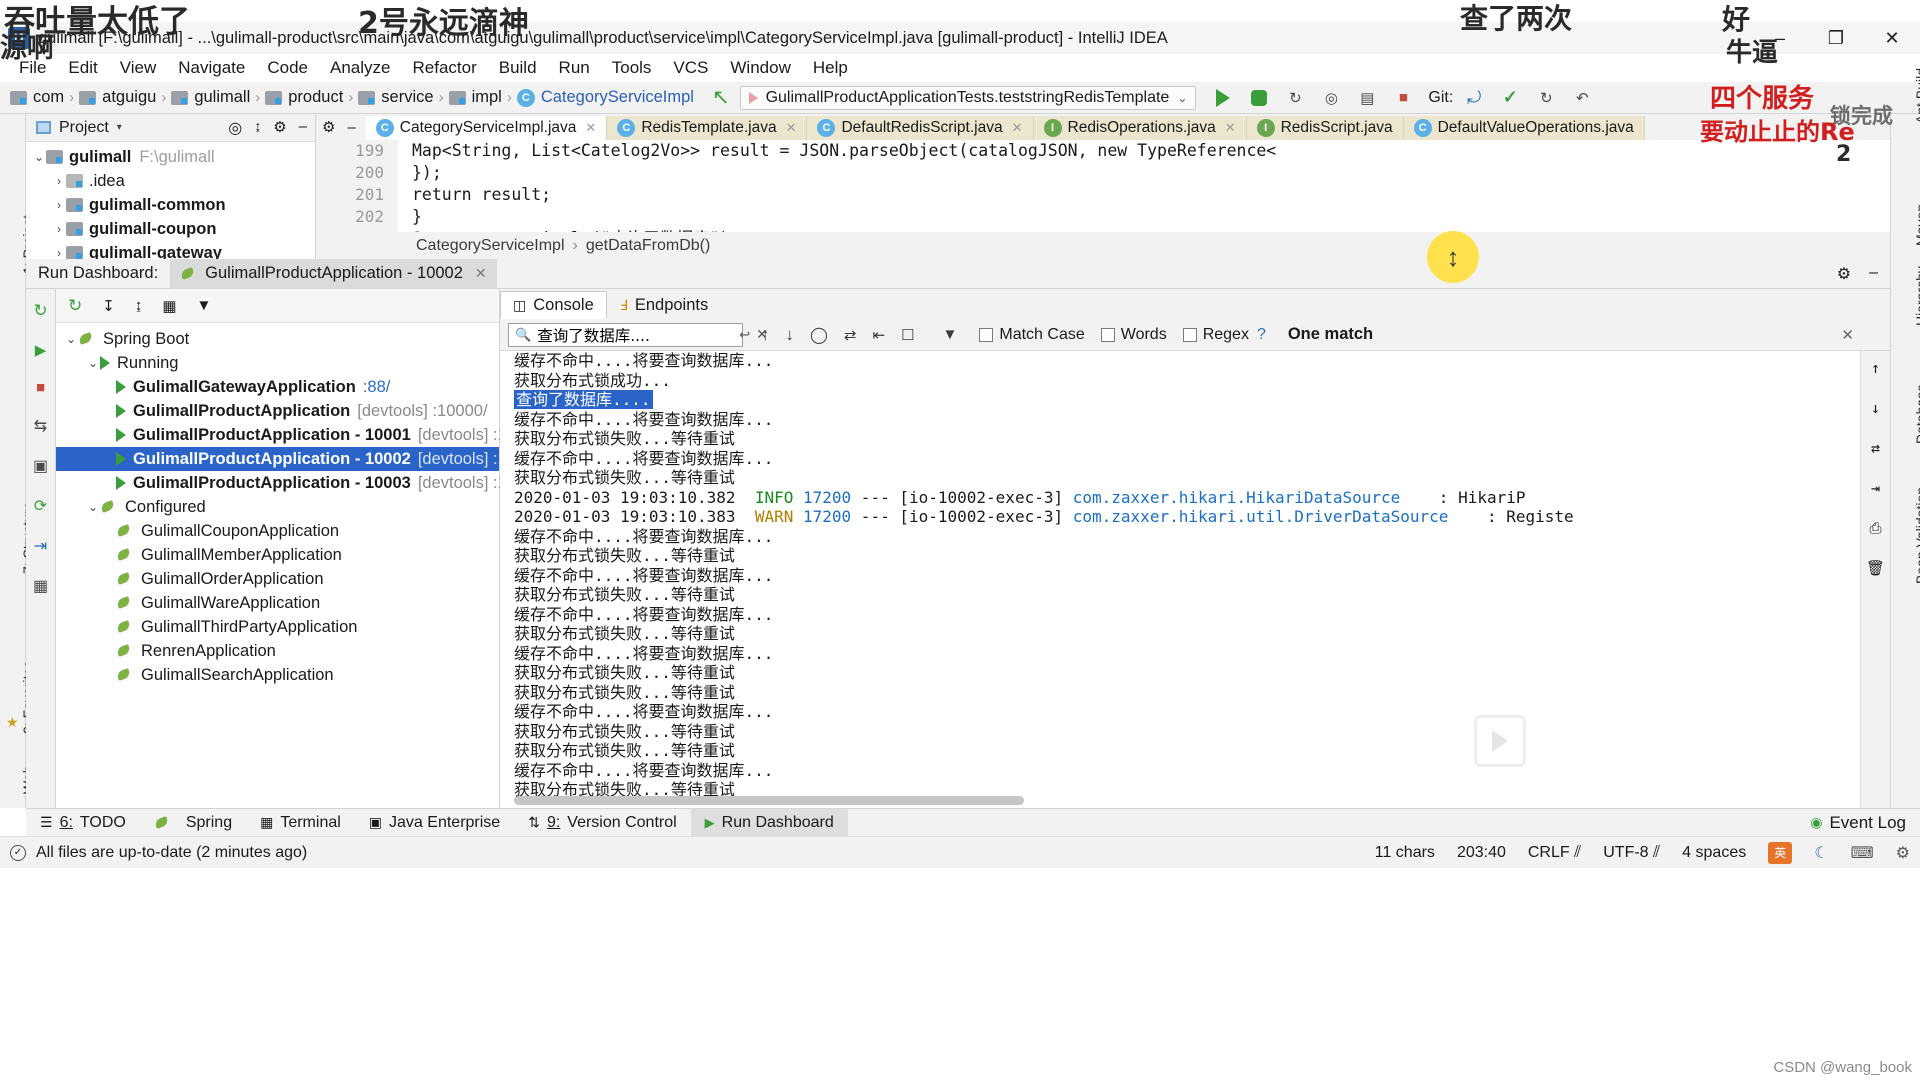 This screenshot has height=1080, width=1920. I want to click on menu-code: Code, so click(287, 68).